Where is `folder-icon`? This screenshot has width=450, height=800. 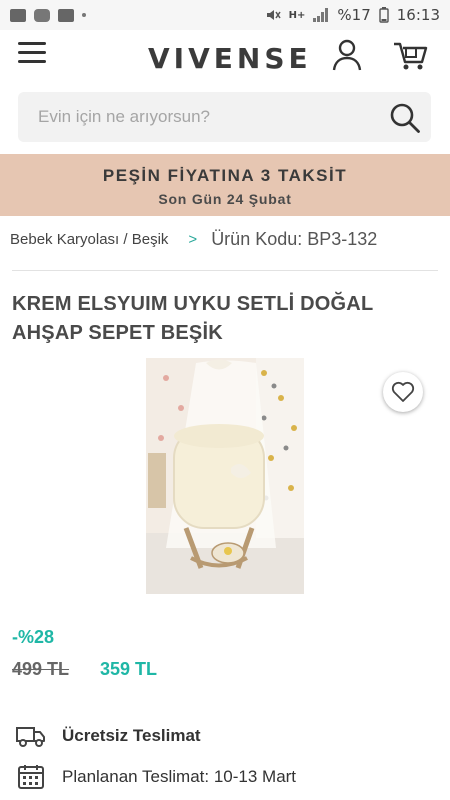 folder-icon is located at coordinates (66, 15).